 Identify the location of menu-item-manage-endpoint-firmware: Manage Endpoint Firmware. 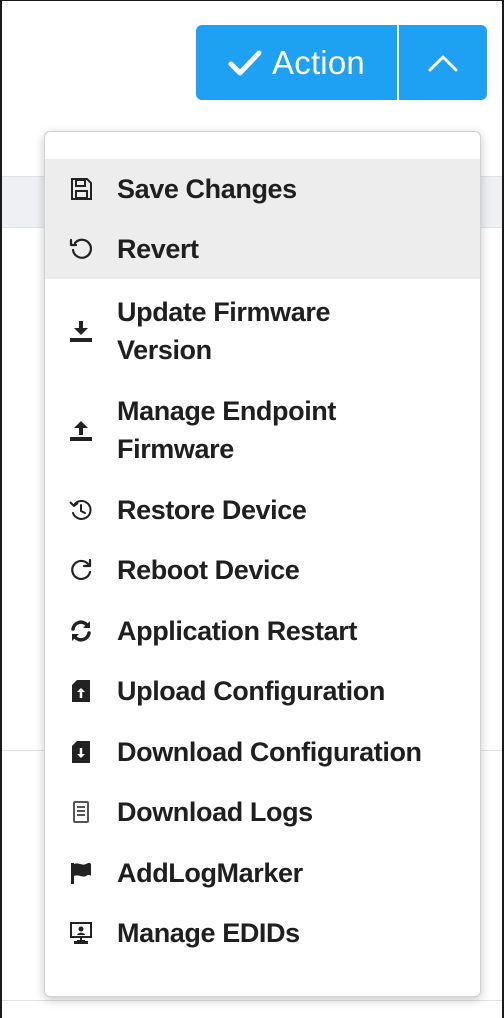
(262, 430).